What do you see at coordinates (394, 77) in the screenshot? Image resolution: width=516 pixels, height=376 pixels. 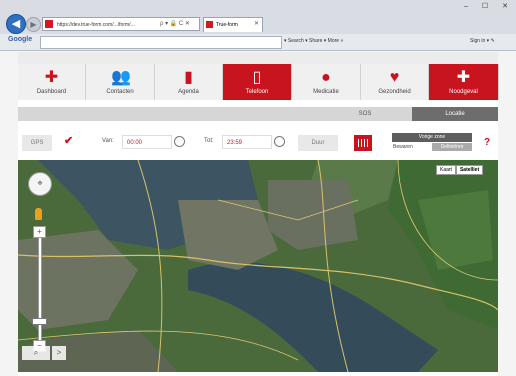 I see `heart-icon: ♥` at bounding box center [394, 77].